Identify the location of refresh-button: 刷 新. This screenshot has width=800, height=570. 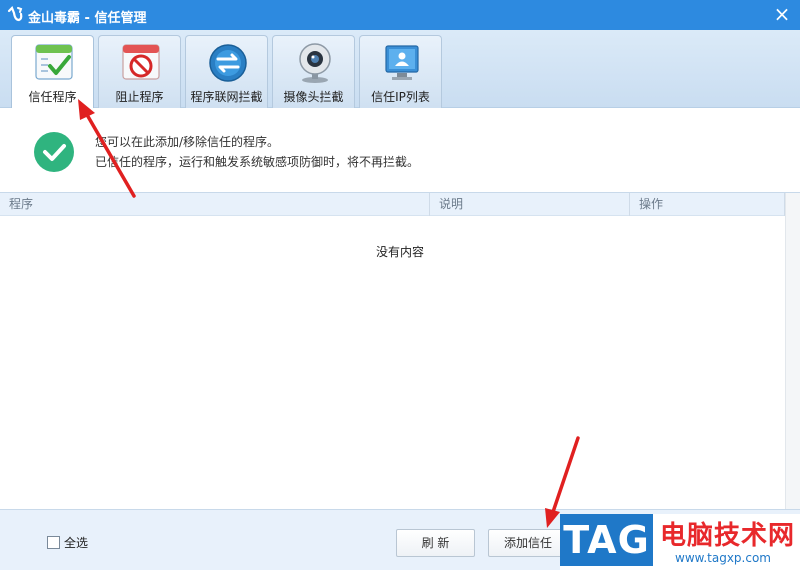
(435, 543).